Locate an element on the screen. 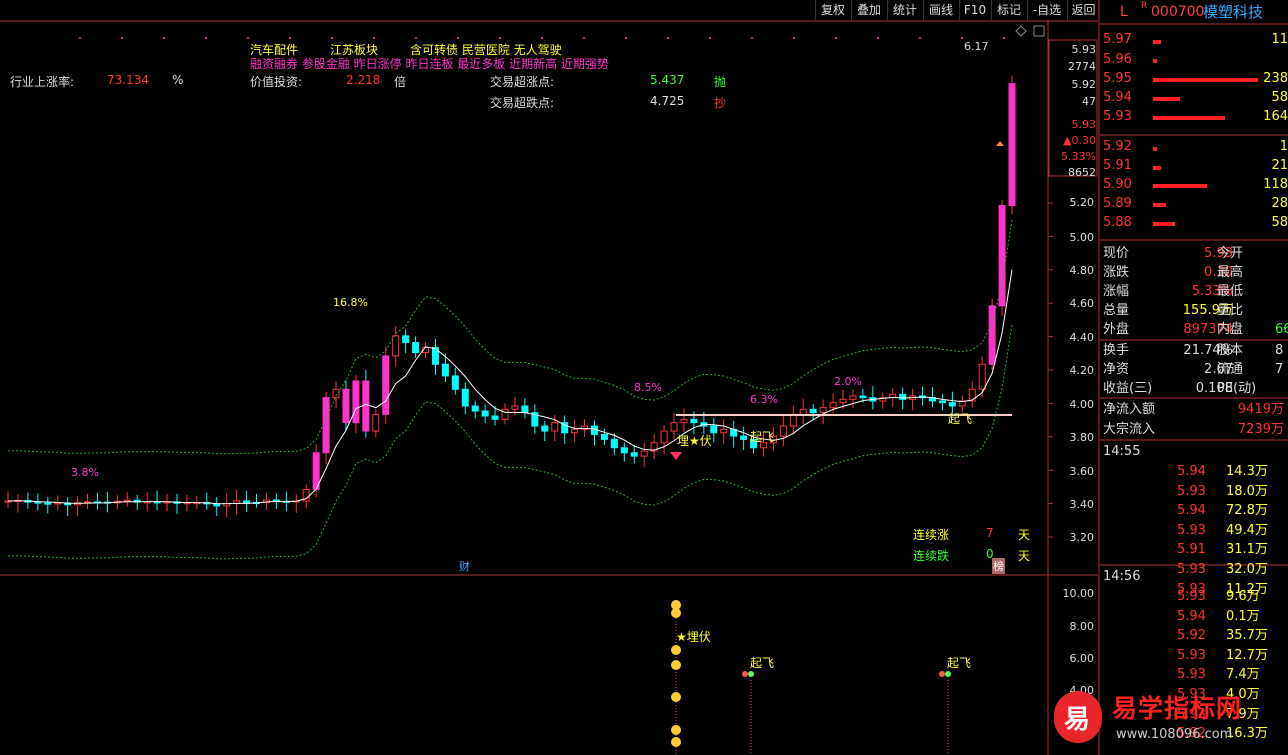 The image size is (1288, 755). quote-label: 总量 is located at coordinates (1116, 310).